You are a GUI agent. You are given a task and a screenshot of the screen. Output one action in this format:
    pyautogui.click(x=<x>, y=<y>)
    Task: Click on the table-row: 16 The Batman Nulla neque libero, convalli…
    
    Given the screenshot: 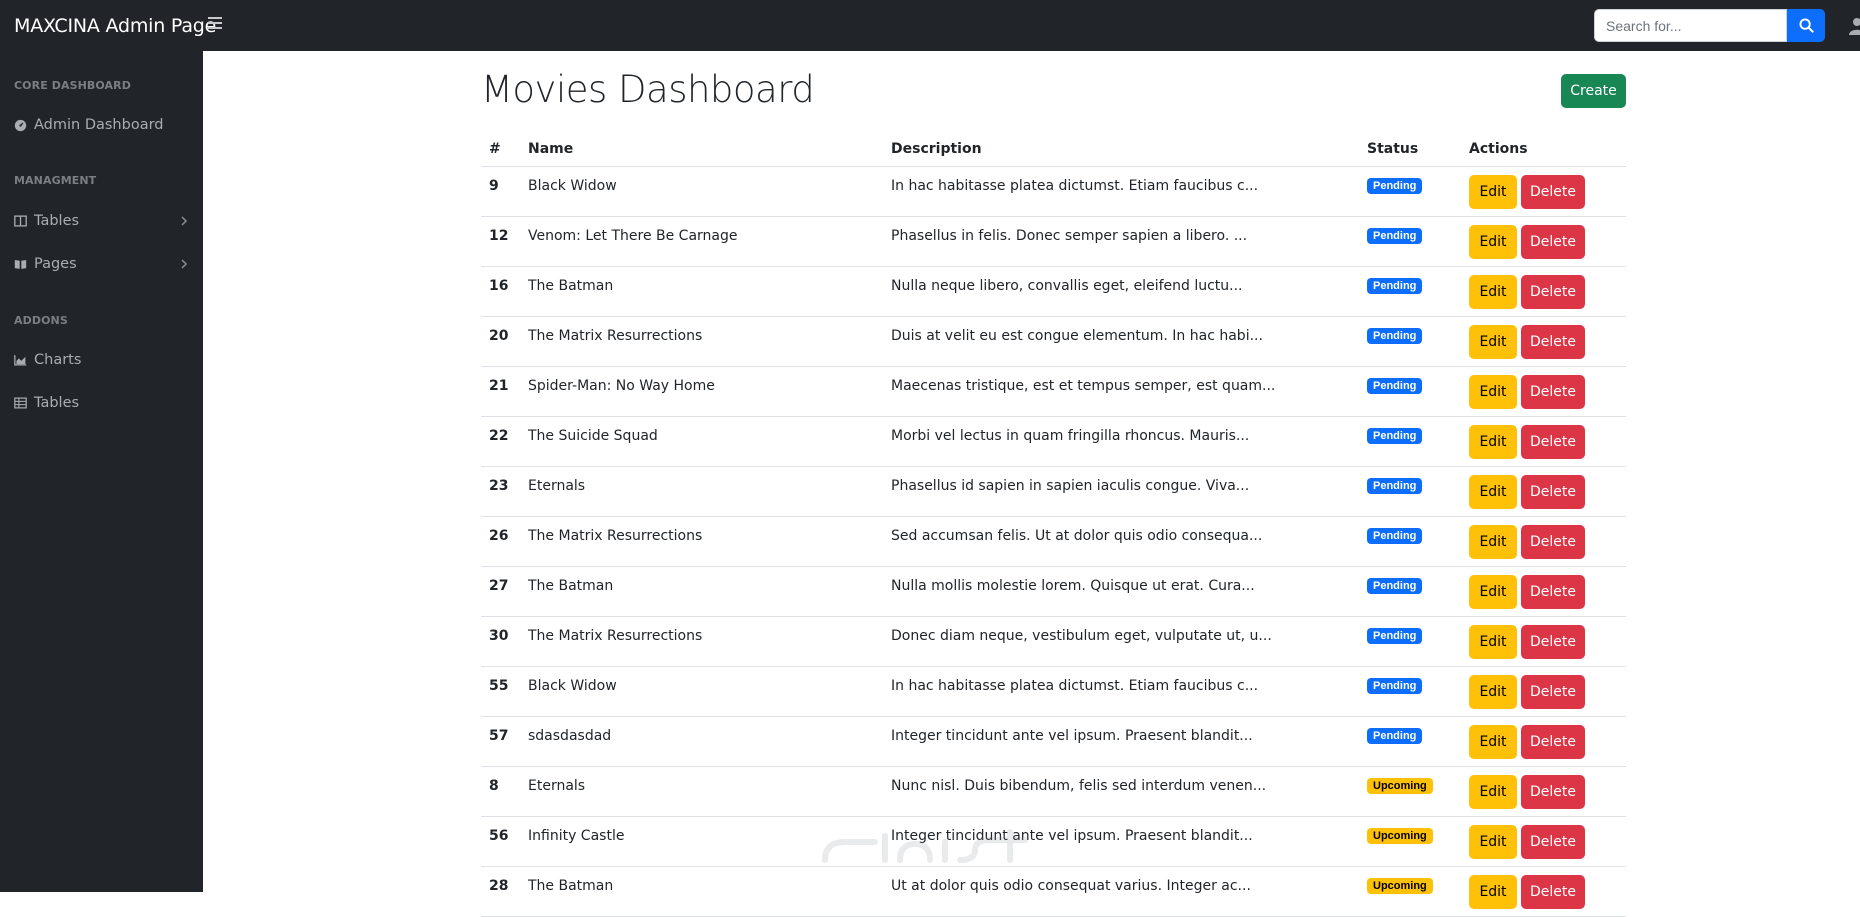 What is the action you would take?
    pyautogui.click(x=1053, y=292)
    